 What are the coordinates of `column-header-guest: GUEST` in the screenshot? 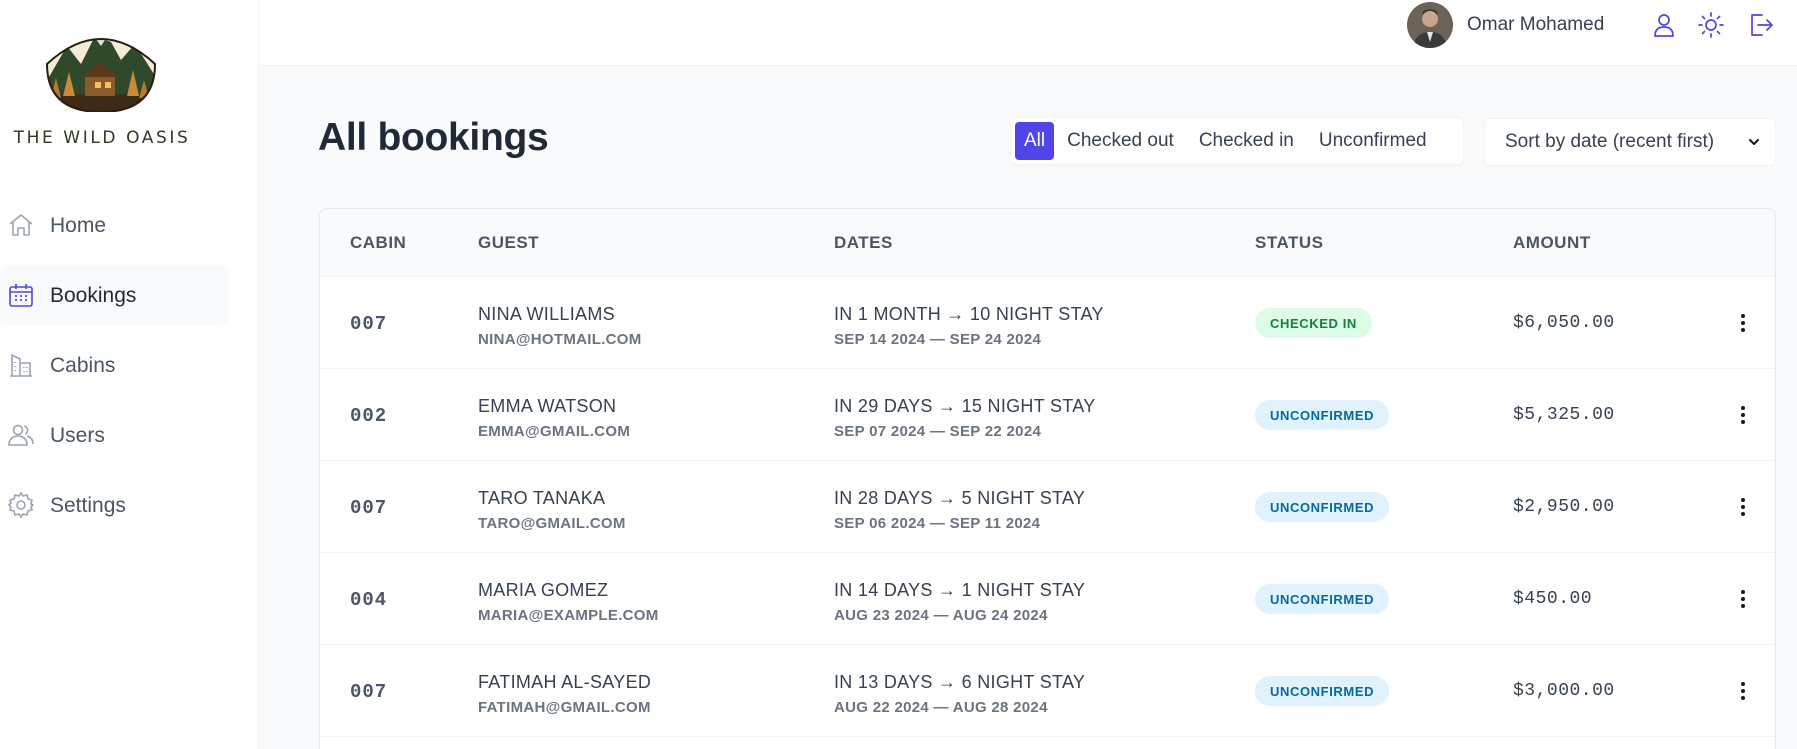 It's located at (509, 242).